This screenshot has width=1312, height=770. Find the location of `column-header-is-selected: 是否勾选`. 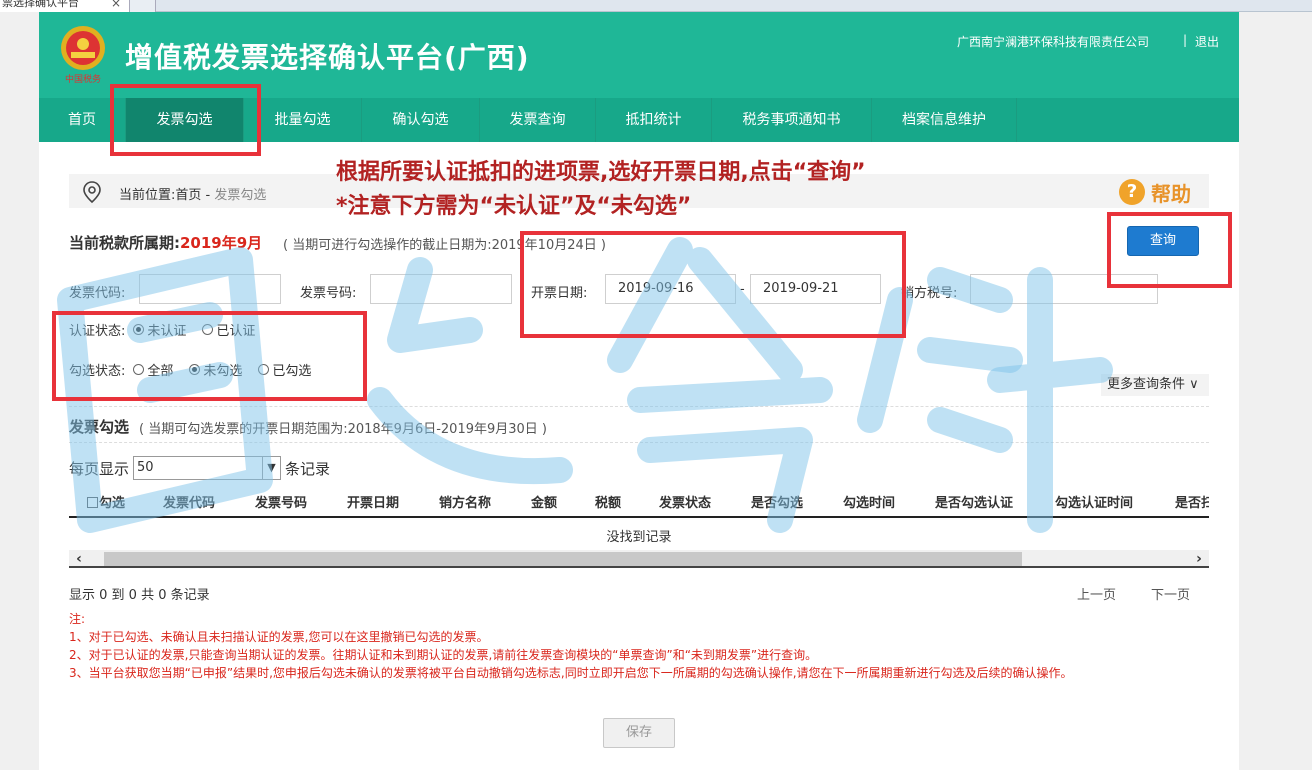

column-header-is-selected: 是否勾选 is located at coordinates (777, 503).